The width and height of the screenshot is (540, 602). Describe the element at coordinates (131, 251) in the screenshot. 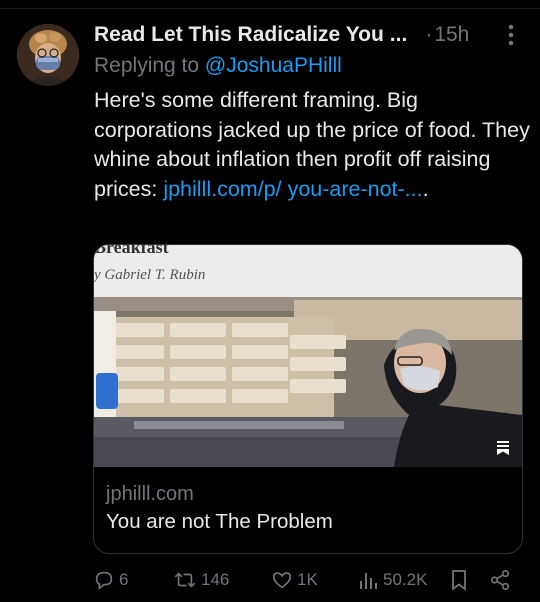

I see `card-image-headline: Breakfast` at that location.